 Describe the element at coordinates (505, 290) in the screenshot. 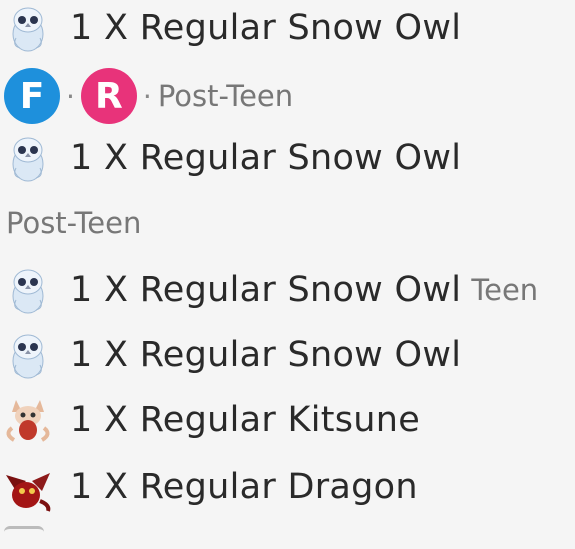

I see `age-tag: Teen` at that location.